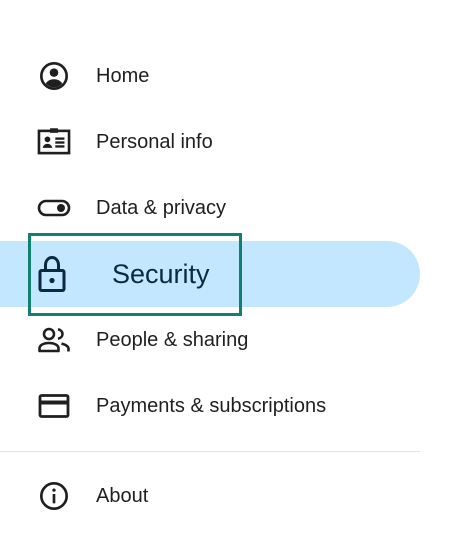  I want to click on toggle-icon, so click(54, 208).